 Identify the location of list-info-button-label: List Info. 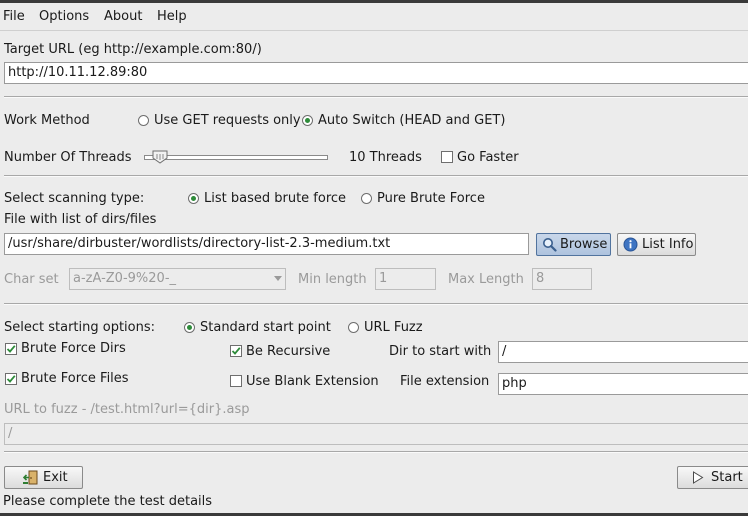
(668, 244).